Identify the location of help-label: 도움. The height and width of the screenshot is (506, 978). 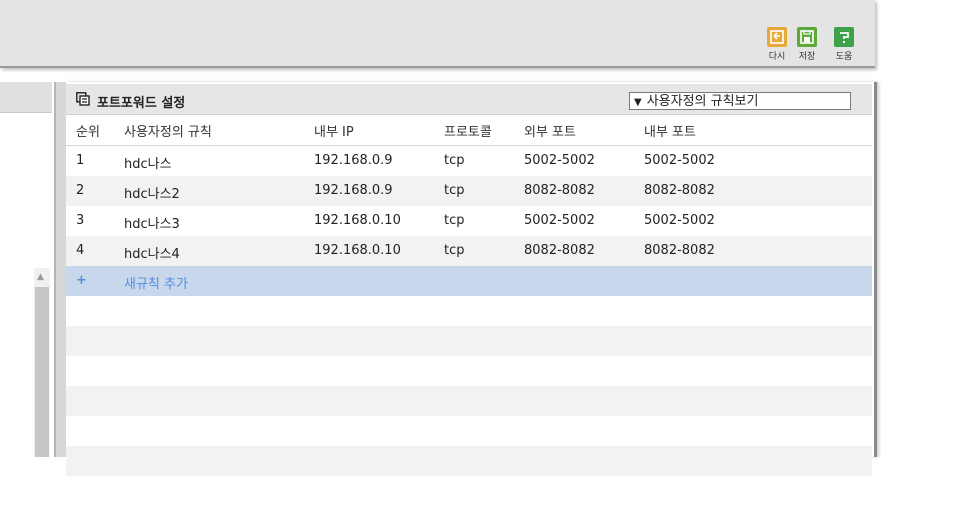
(844, 57).